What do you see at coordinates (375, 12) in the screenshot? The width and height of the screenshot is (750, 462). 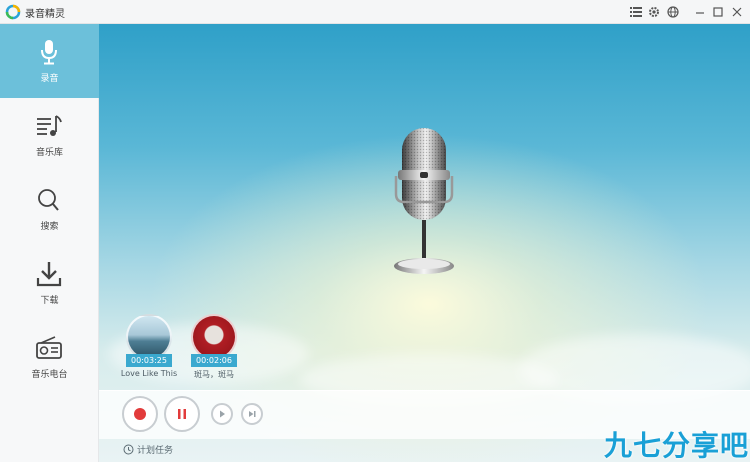 I see `title-bar: 录音精灵` at bounding box center [375, 12].